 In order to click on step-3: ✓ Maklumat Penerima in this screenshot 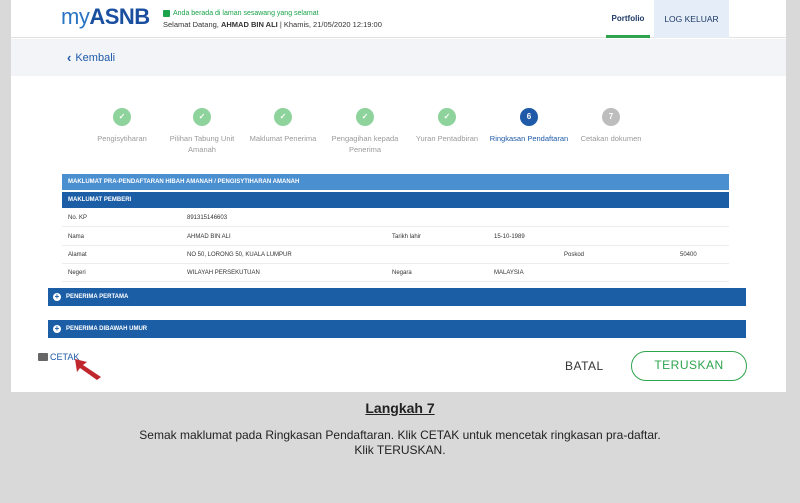, I will do `click(283, 126)`.